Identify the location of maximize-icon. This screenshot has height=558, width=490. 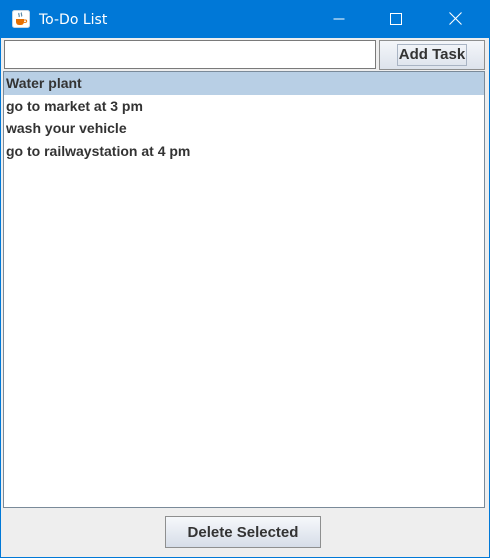
(396, 19).